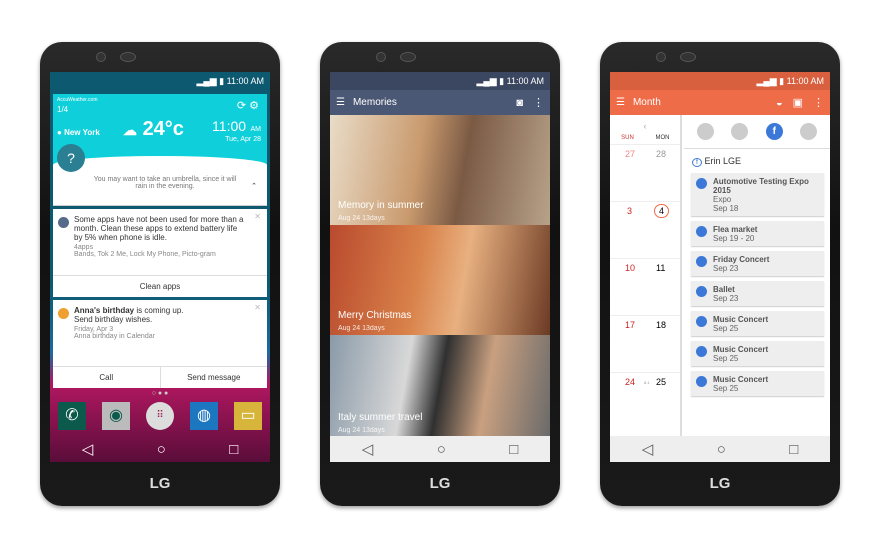 The width and height of the screenshot is (880, 544). Describe the element at coordinates (726, 298) in the screenshot. I see `event-date: Sep 23` at that location.